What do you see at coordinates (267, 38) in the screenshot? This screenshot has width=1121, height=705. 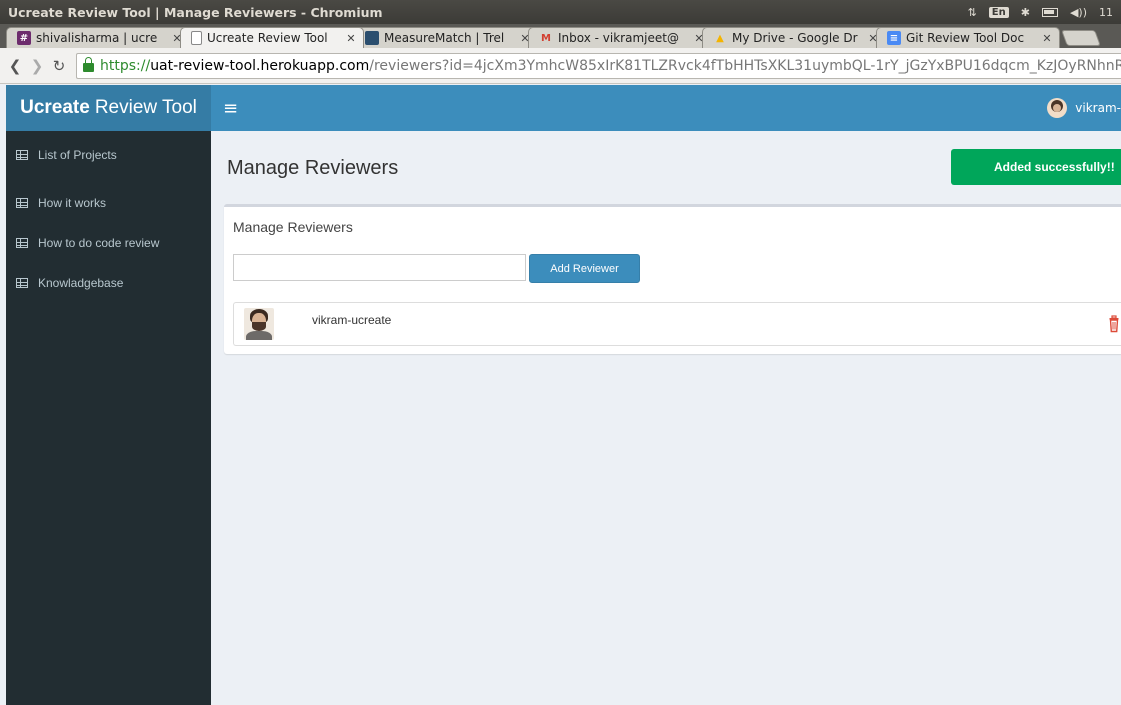 I see `tab-label: Ucreate Review Tool` at bounding box center [267, 38].